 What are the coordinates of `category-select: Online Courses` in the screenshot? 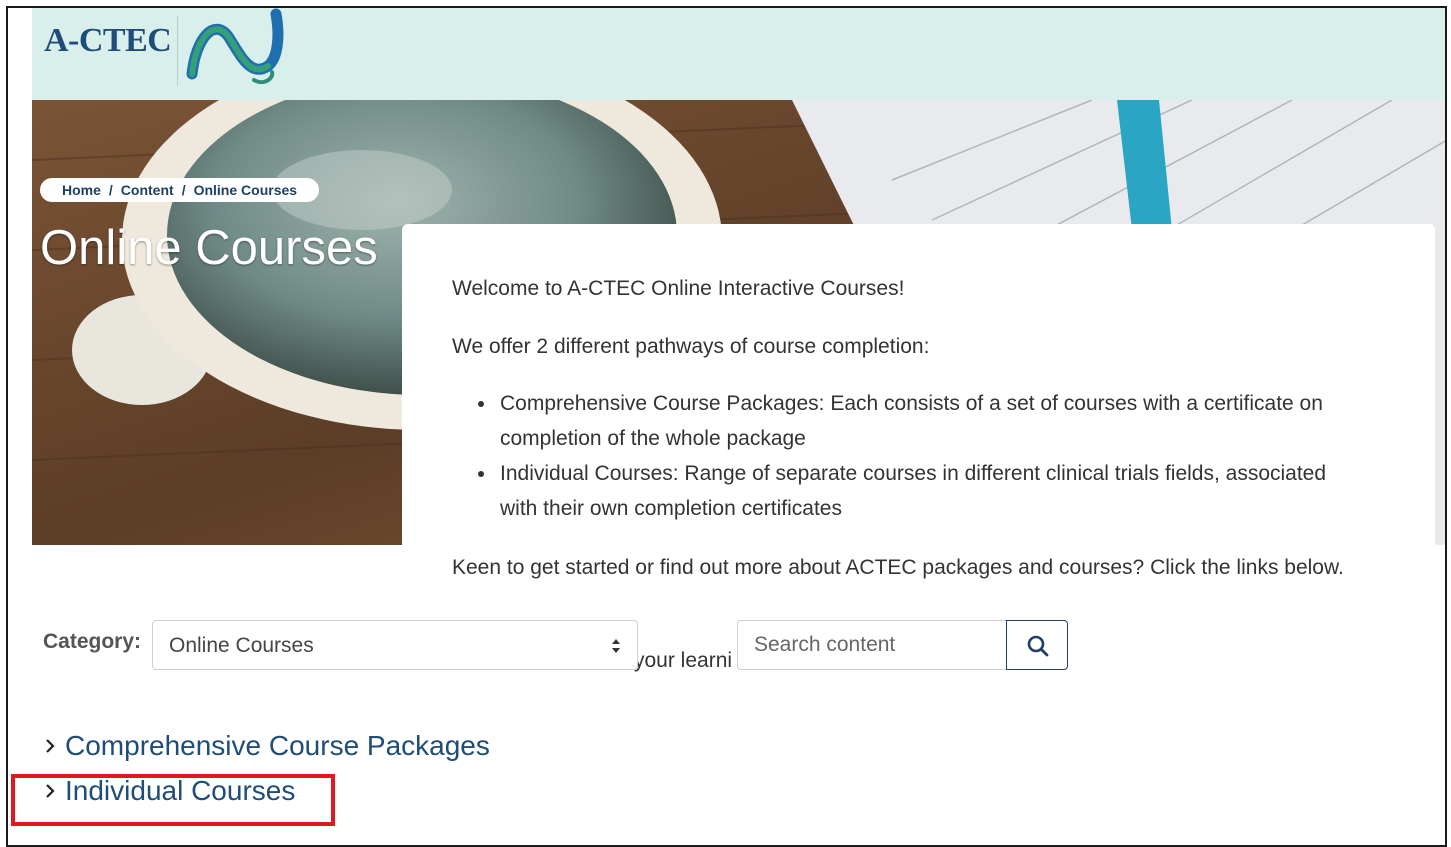 It's located at (395, 645).